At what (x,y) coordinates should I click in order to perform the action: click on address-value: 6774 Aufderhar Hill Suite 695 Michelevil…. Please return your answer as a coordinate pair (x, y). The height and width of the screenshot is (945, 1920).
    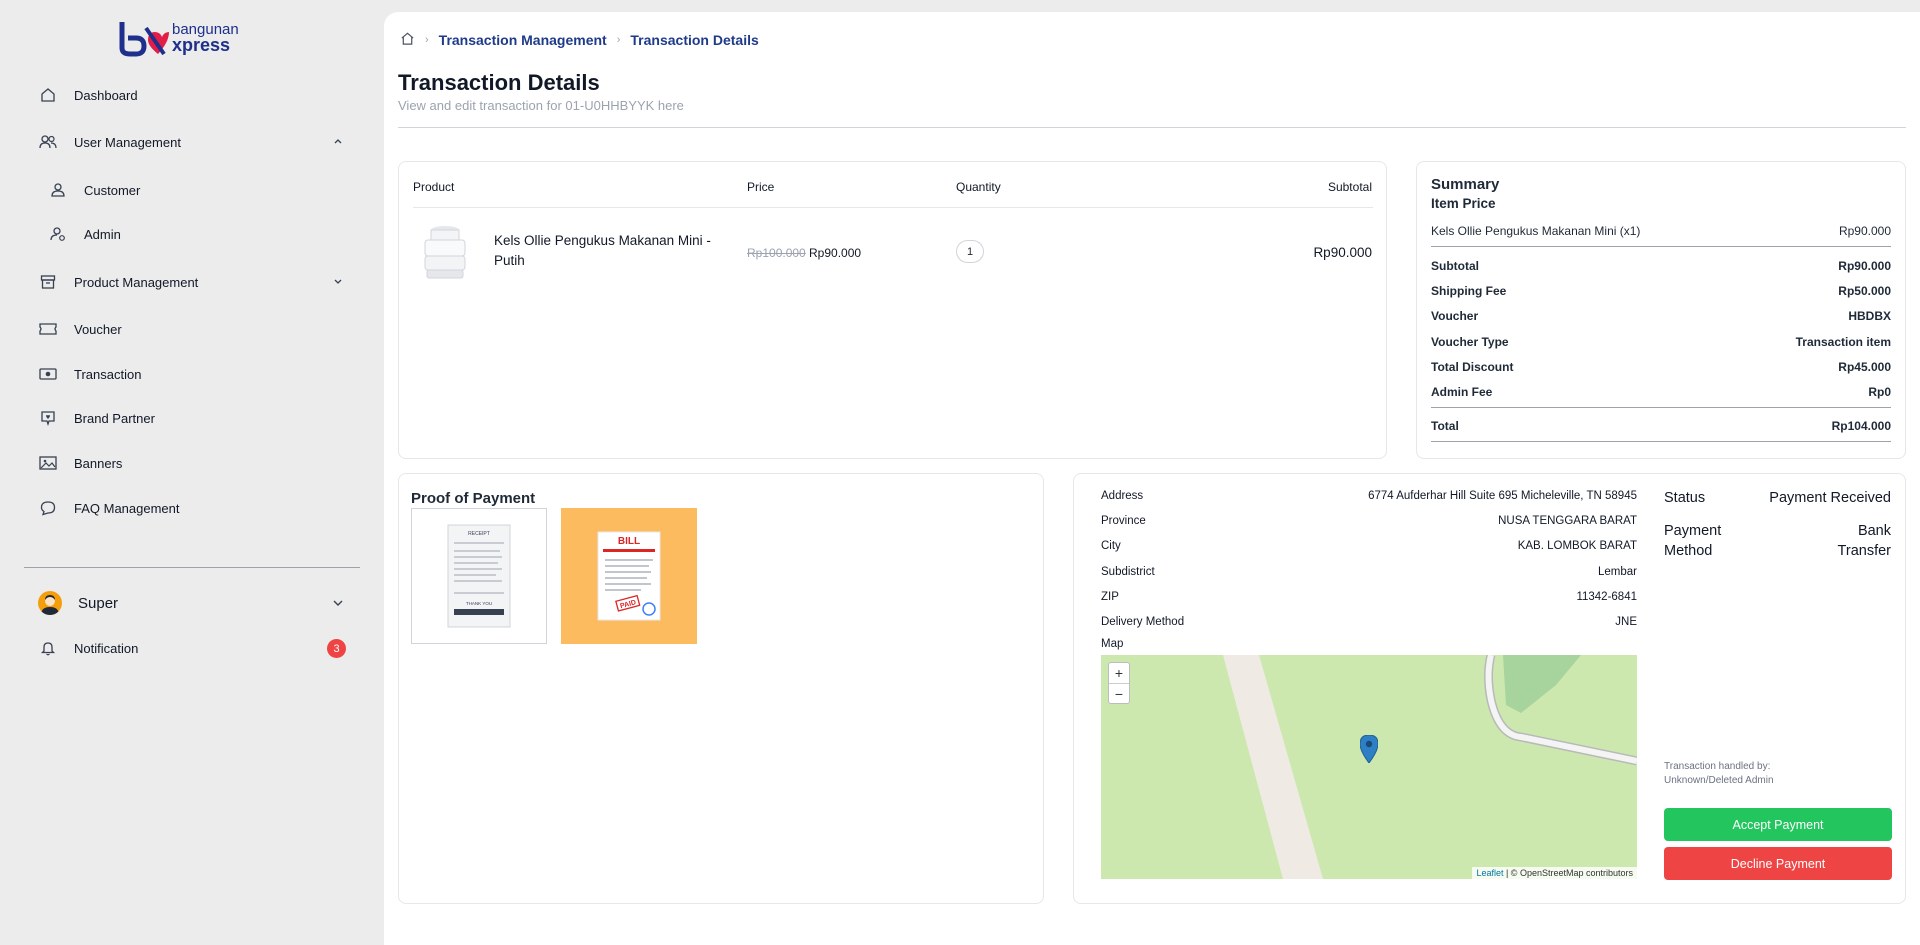
    Looking at the image, I should click on (1502, 496).